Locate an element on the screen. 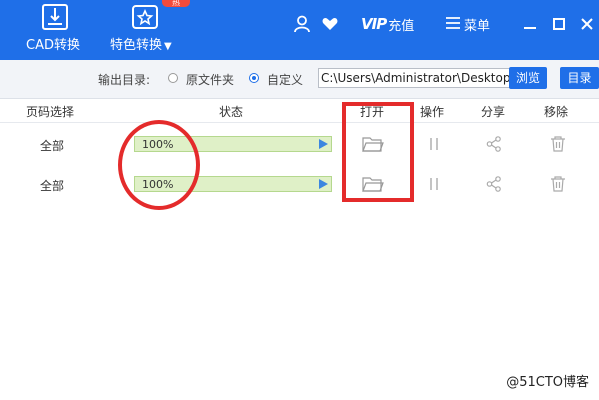  browse-button: 浏览 is located at coordinates (528, 78).